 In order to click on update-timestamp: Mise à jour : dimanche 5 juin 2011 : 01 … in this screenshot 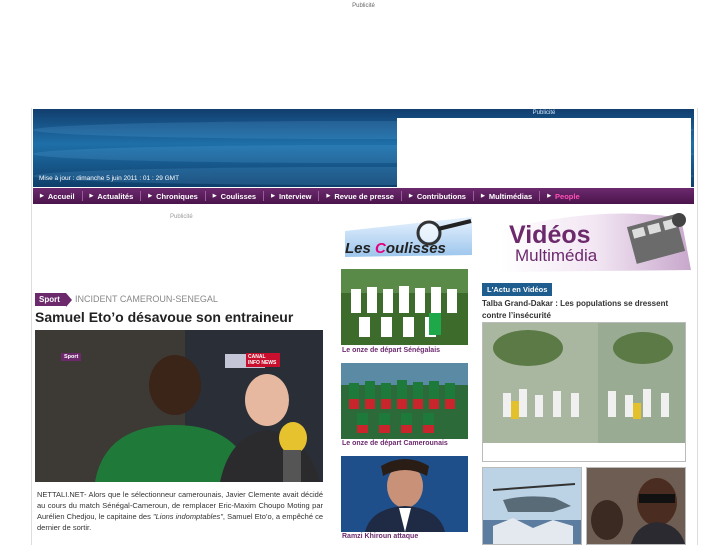, I will do `click(109, 178)`.